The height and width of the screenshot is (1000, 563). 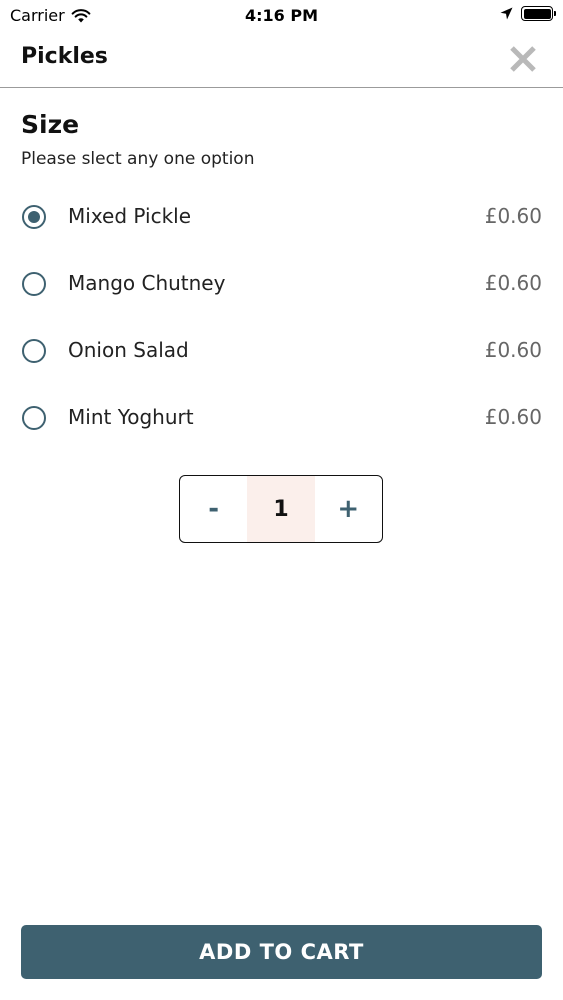 I want to click on option-label: Mint Yoghurt, so click(x=131, y=417).